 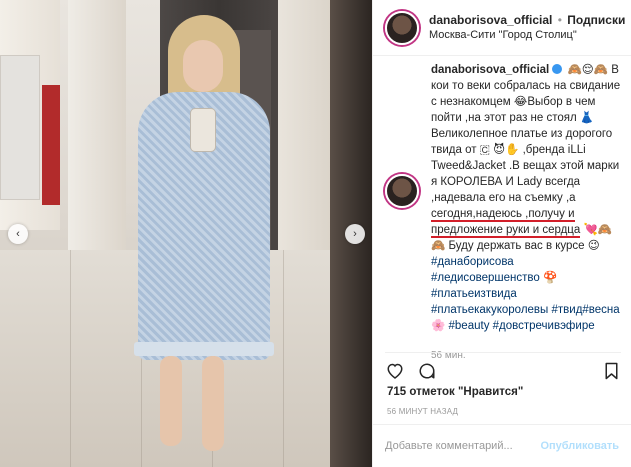 What do you see at coordinates (490, 70) in the screenshot?
I see `caption-username: danaborisova_official` at bounding box center [490, 70].